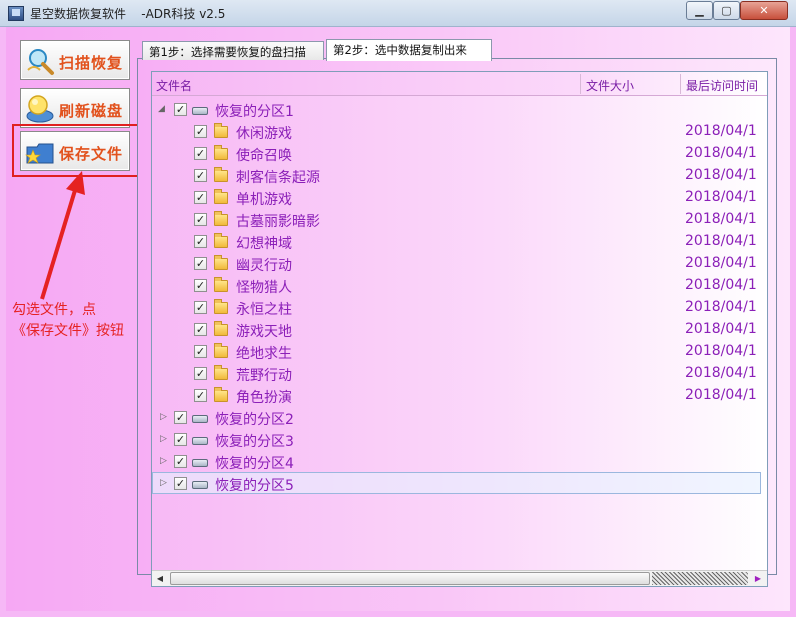  I want to click on tree-row-folder: ✓ 荒野行动 2018/04/1, so click(459, 374).